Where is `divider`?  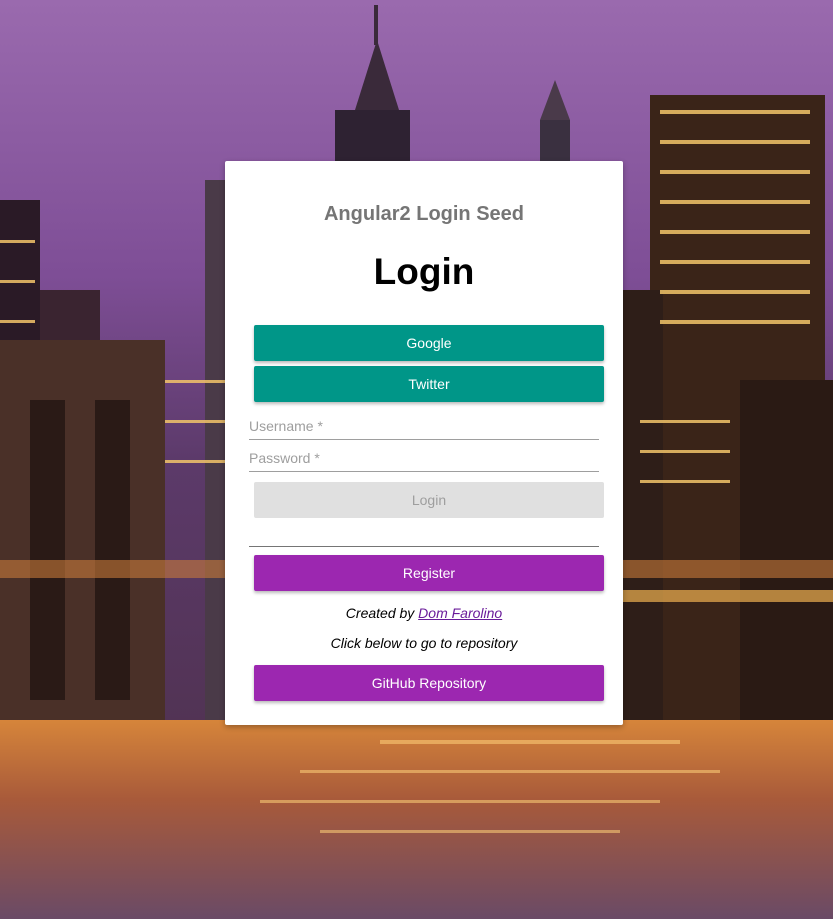 divider is located at coordinates (424, 546).